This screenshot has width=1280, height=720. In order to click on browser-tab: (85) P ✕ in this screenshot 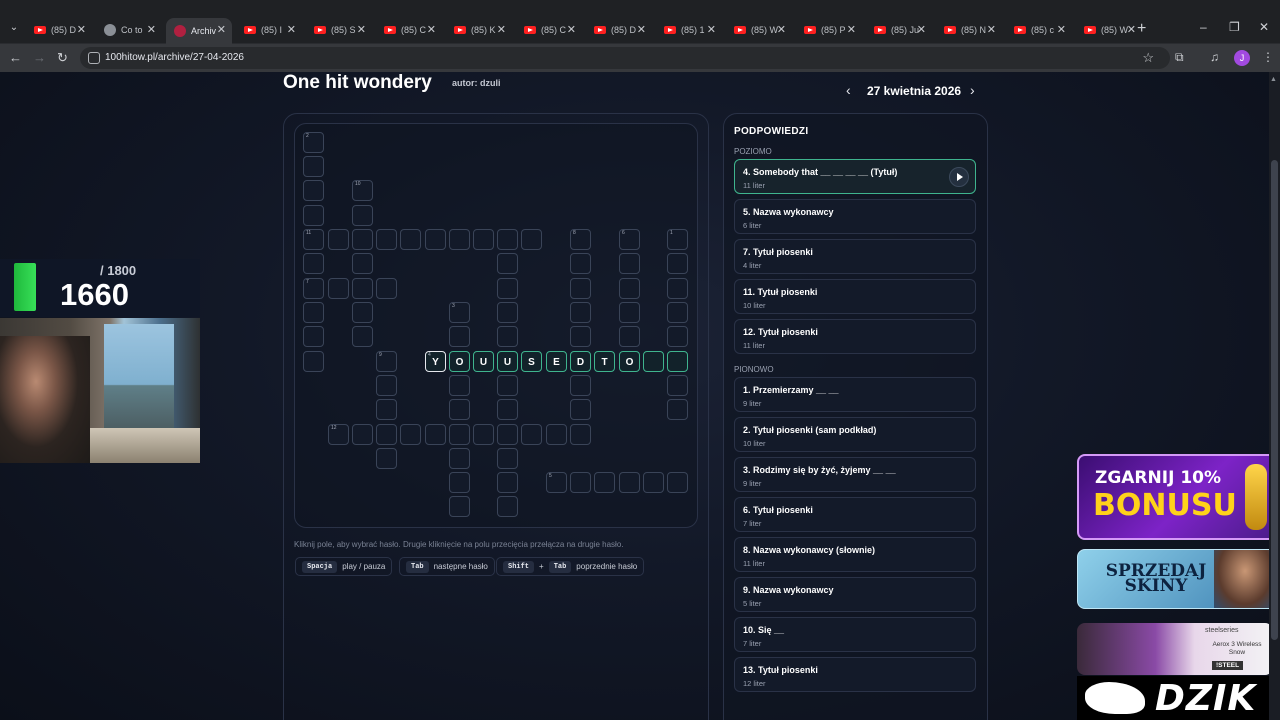, I will do `click(829, 30)`.